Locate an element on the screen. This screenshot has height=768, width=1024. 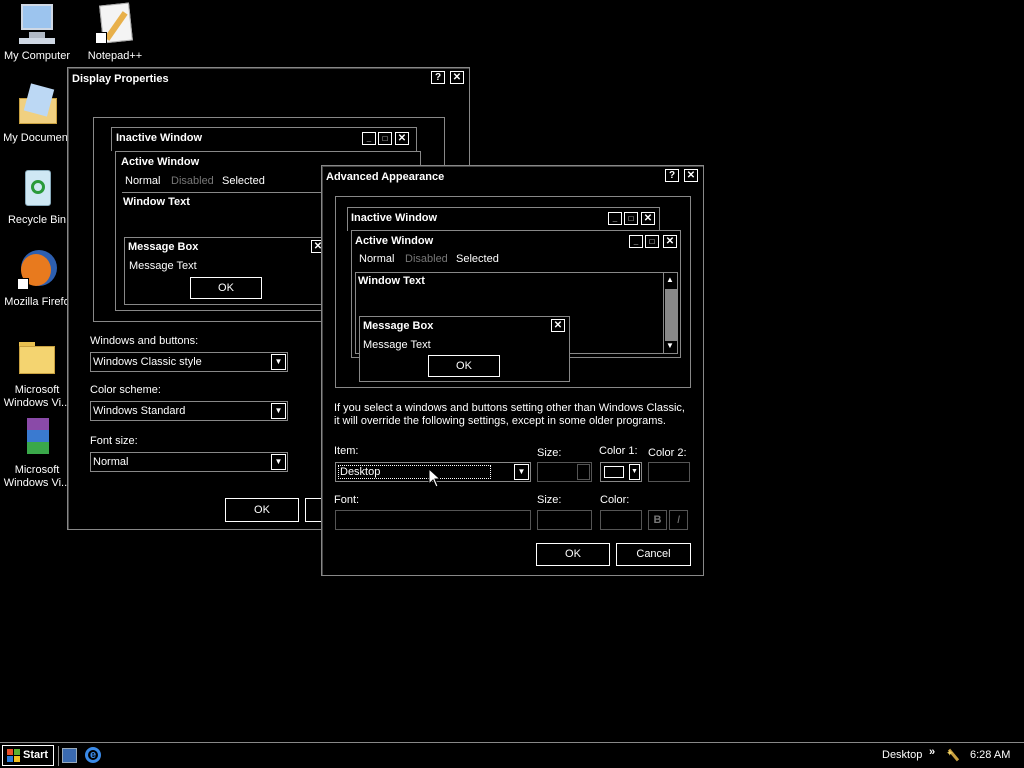
clock: 6:28 AM is located at coordinates (990, 755).